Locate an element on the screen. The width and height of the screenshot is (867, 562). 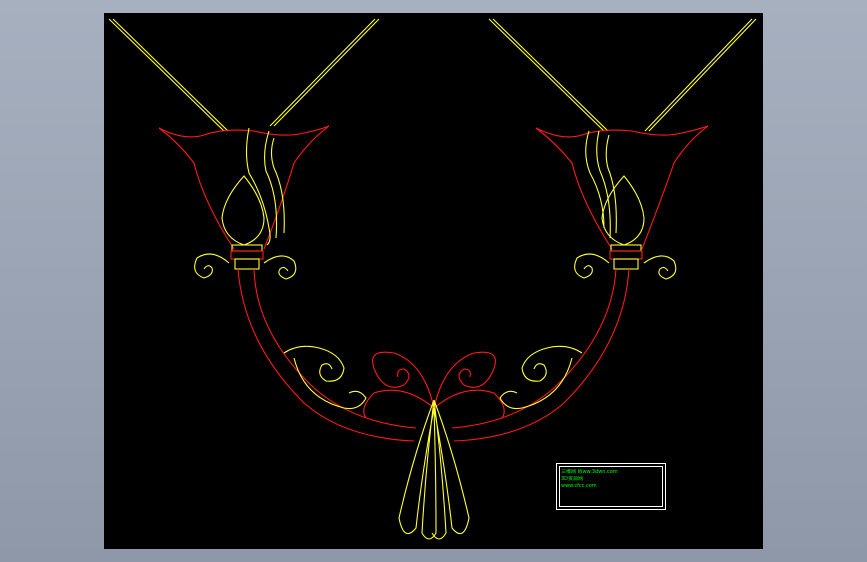
title-block: 三维网 Www.3dwn.com 3D资源网 www.cfcc.com is located at coordinates (611, 486).